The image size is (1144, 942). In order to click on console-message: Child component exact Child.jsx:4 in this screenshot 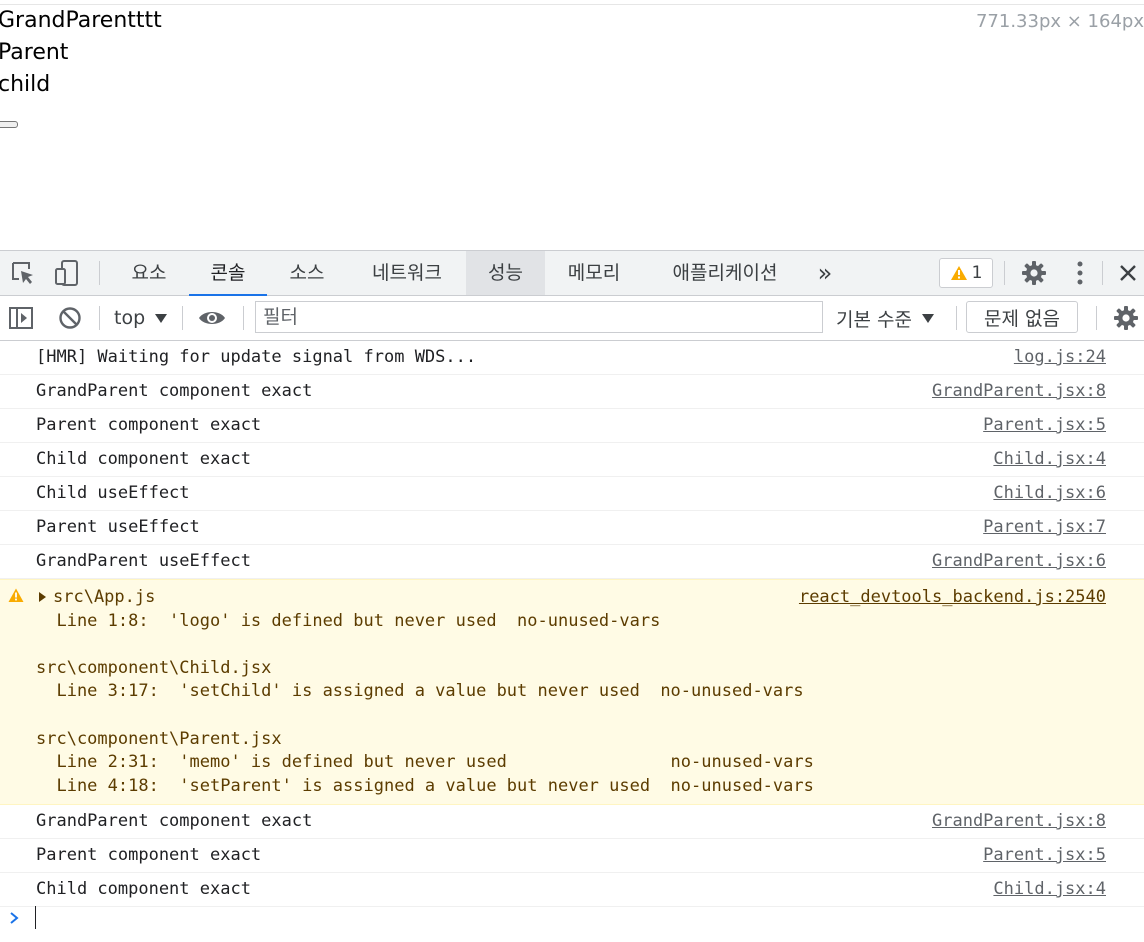, I will do `click(572, 460)`.